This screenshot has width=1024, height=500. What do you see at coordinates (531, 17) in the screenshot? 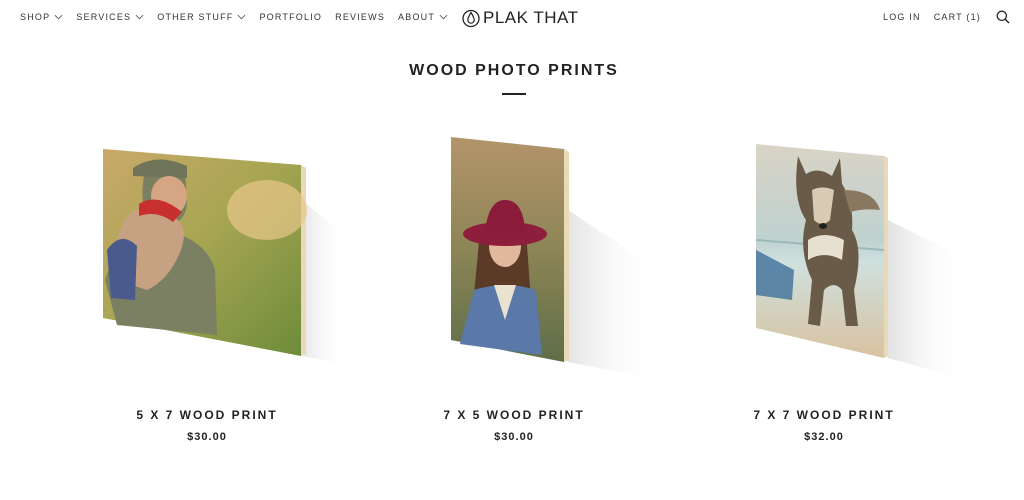
I see `logo-text: PLAK THAT` at bounding box center [531, 17].